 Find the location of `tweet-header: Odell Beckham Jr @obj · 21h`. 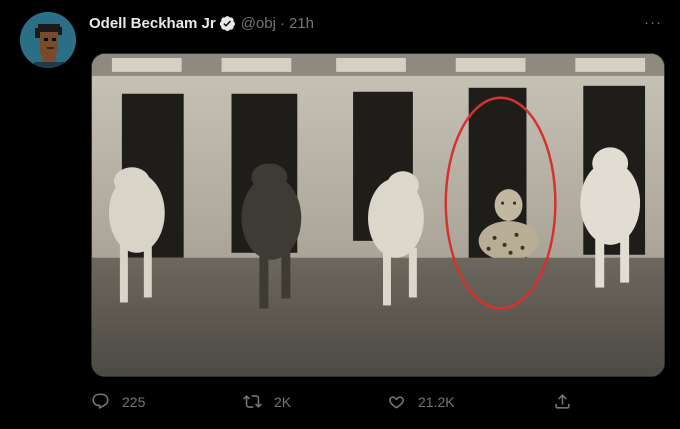

tweet-header: Odell Beckham Jr @obj · 21h is located at coordinates (201, 23).